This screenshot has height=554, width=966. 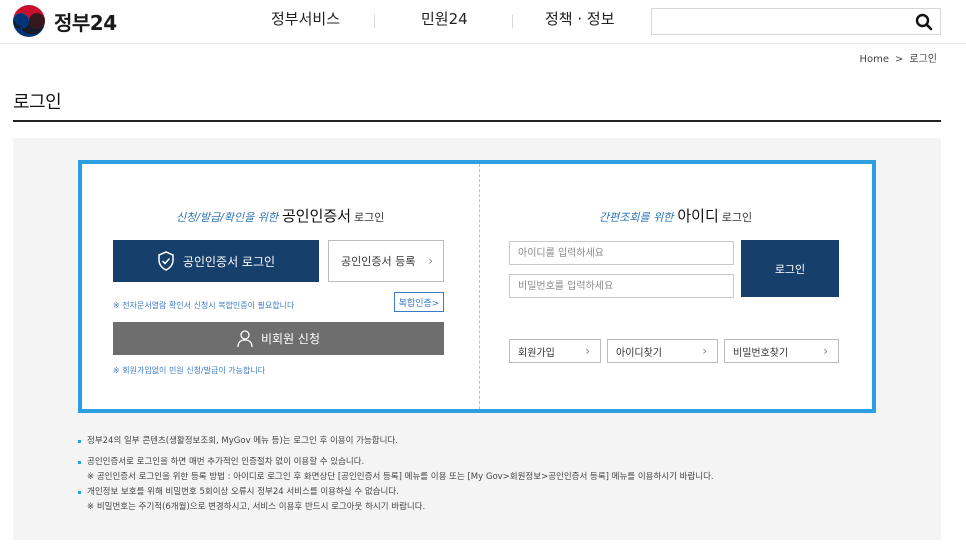 I want to click on person-icon, so click(x=245, y=338).